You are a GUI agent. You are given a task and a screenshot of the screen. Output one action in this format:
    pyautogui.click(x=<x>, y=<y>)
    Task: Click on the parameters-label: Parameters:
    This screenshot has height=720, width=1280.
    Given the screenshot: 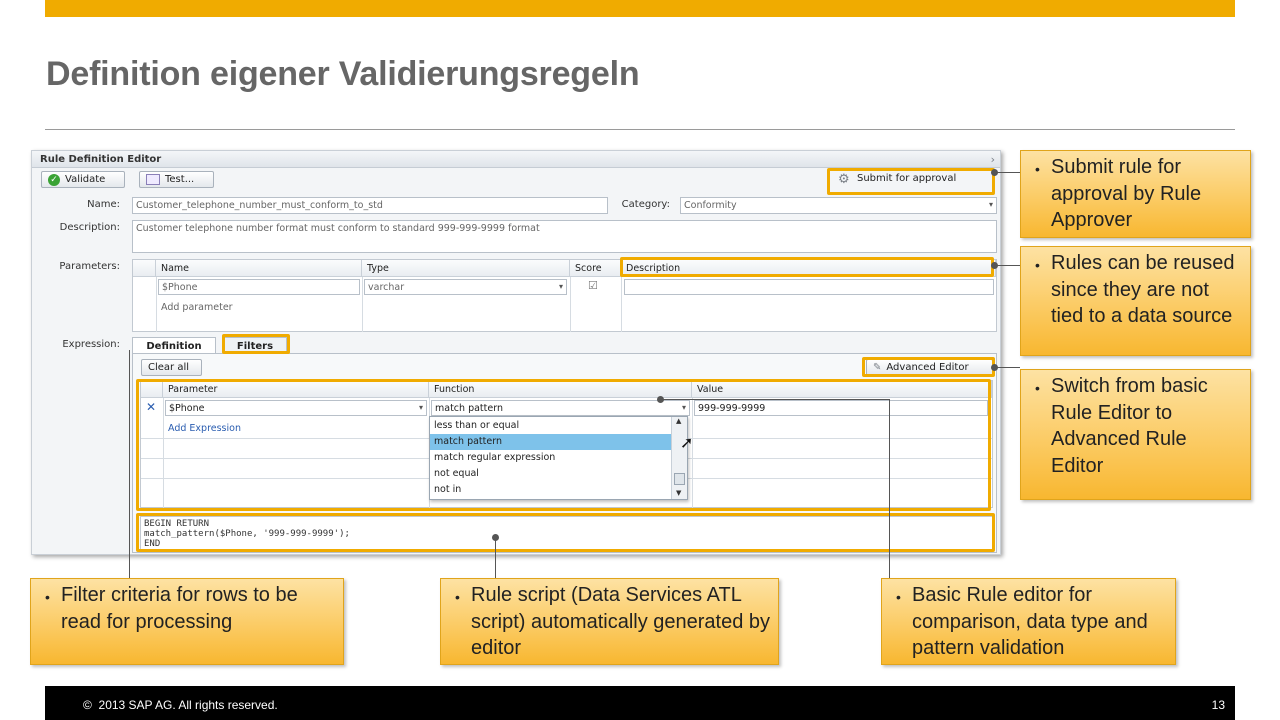 What is the action you would take?
    pyautogui.click(x=89, y=266)
    